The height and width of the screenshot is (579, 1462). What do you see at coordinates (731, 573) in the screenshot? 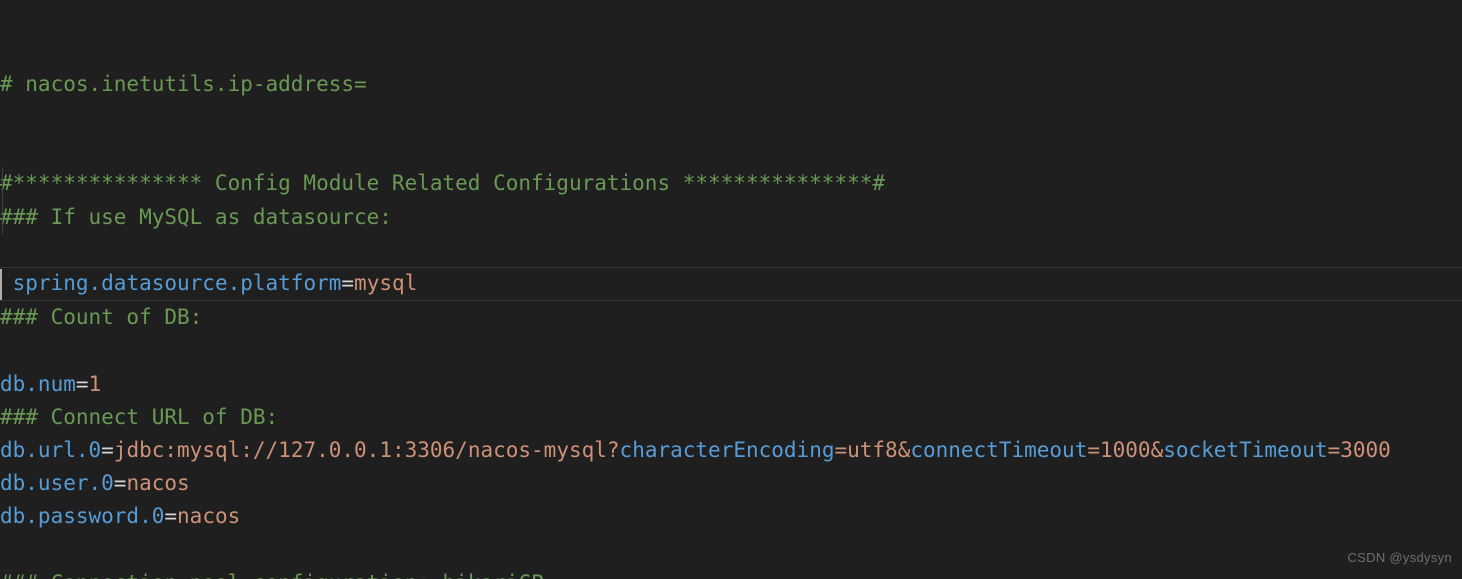
I see `code-line: db.pool.config.validationTimeout=10000` at bounding box center [731, 573].